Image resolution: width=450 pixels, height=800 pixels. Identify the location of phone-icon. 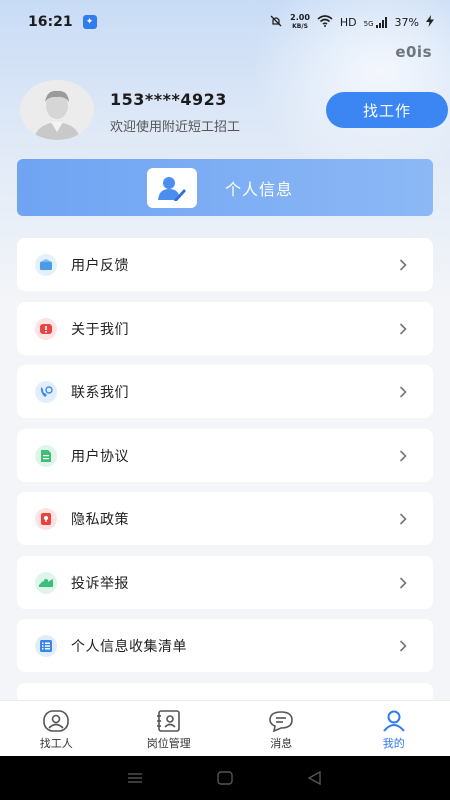
(46, 391).